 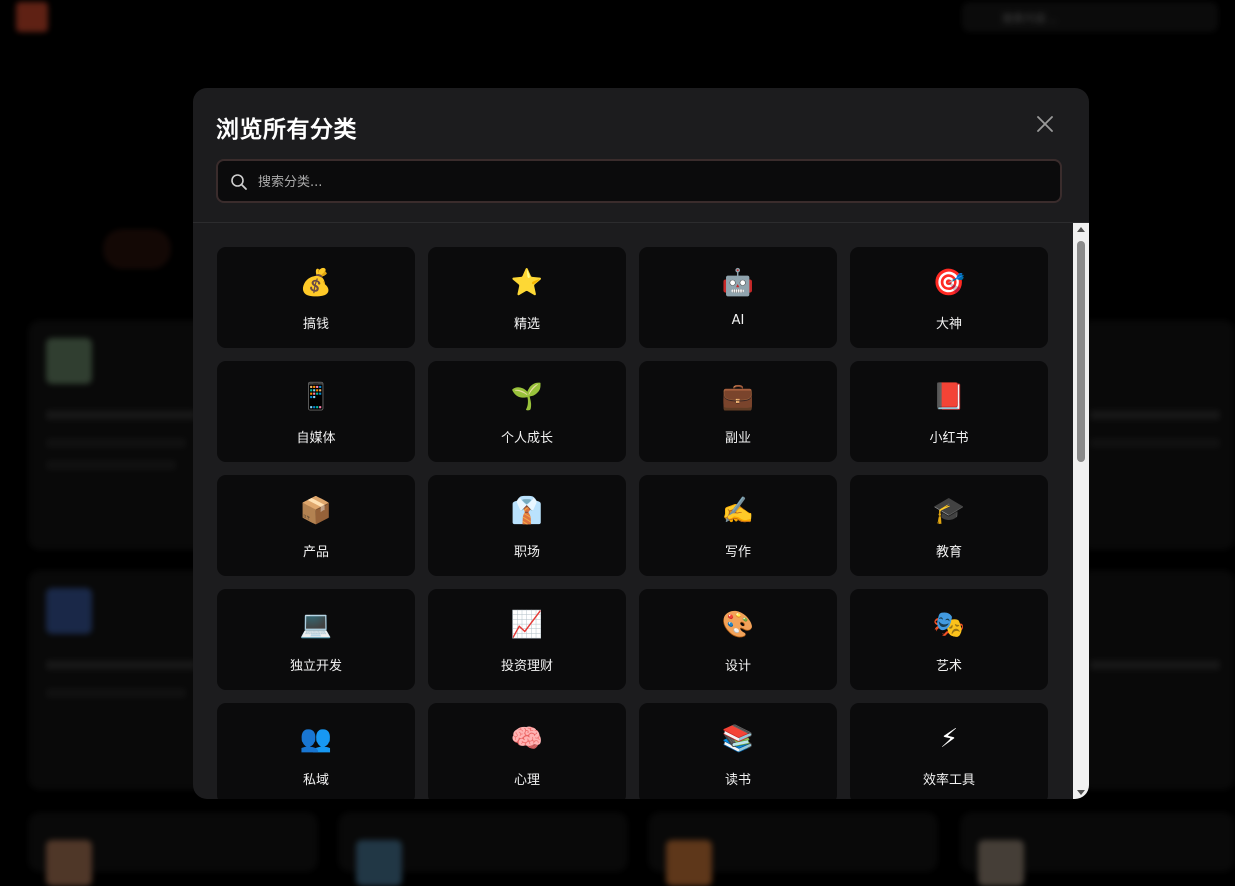 What do you see at coordinates (527, 397) in the screenshot?
I see `category-icon: 🌱` at bounding box center [527, 397].